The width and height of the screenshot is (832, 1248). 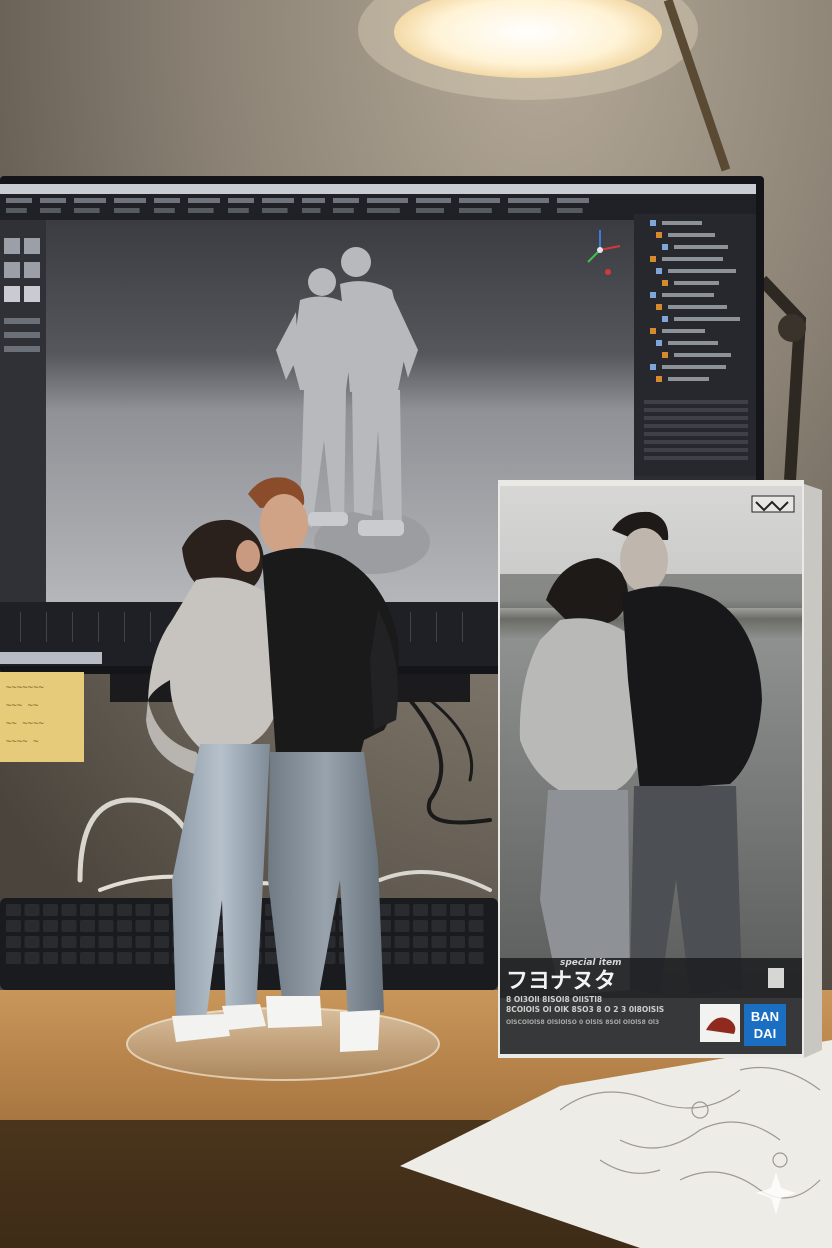 I want to click on sticky-note: ~~~~~~~ ~~~ ~~ ~~ ~~~~ ~~~~ ~, so click(x=42, y=717).